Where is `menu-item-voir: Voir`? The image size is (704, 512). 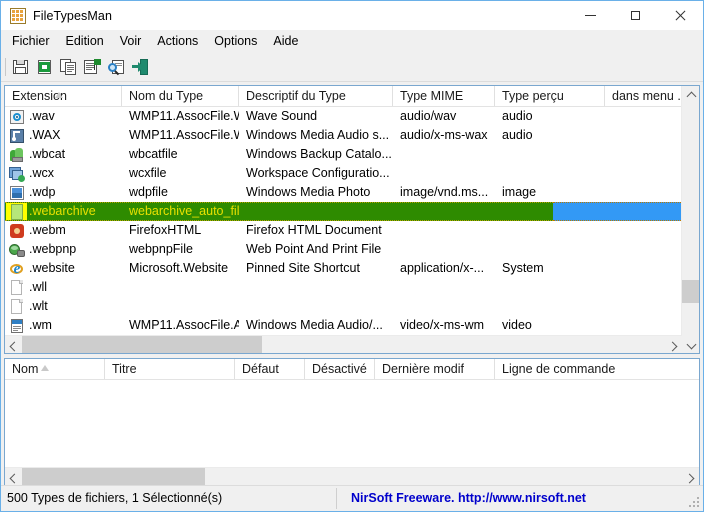 menu-item-voir: Voir is located at coordinates (131, 41).